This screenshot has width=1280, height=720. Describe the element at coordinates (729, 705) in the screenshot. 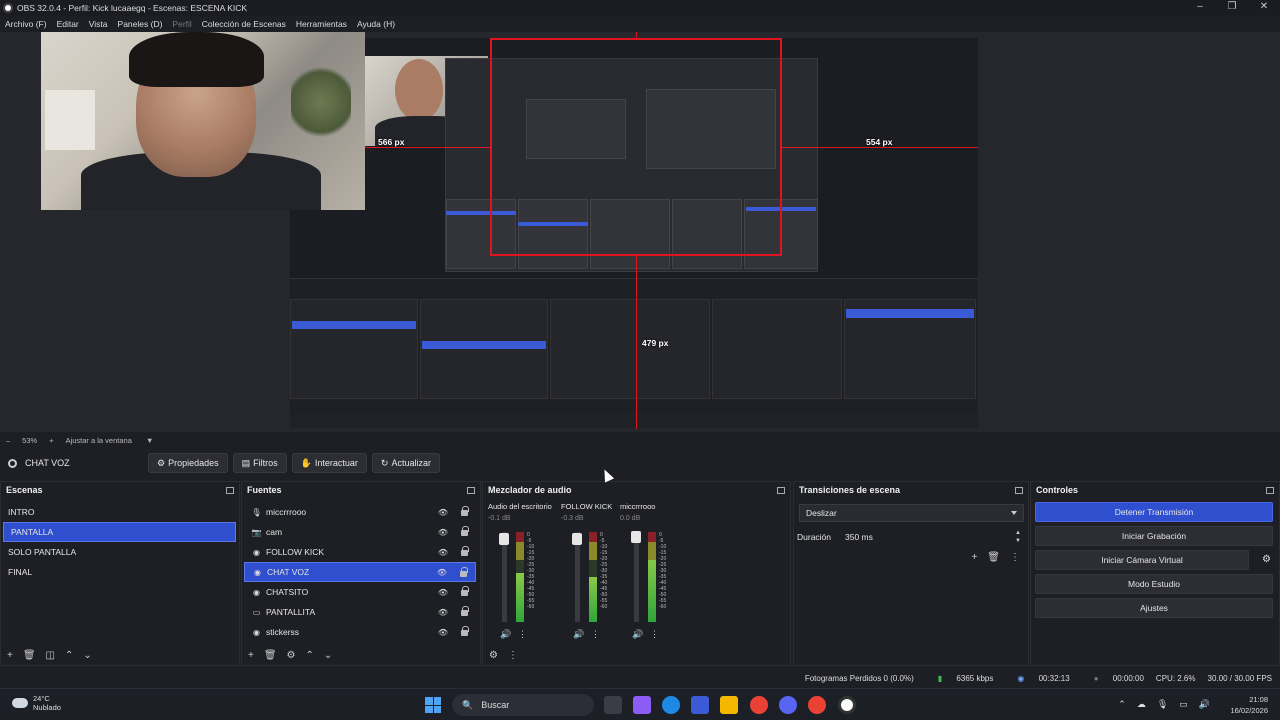

I see `file-explorer-icon` at that location.